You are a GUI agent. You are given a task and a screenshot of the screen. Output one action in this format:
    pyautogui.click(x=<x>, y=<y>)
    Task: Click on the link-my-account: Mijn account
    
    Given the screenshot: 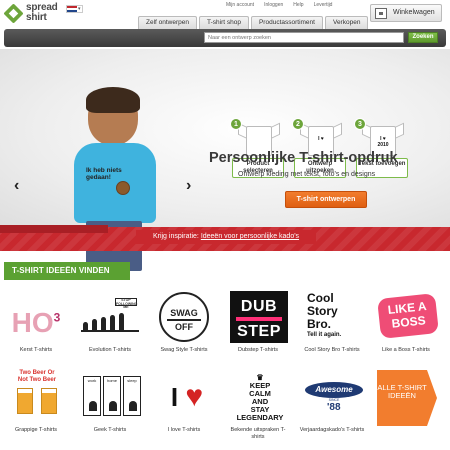 What is the action you would take?
    pyautogui.click(x=240, y=5)
    